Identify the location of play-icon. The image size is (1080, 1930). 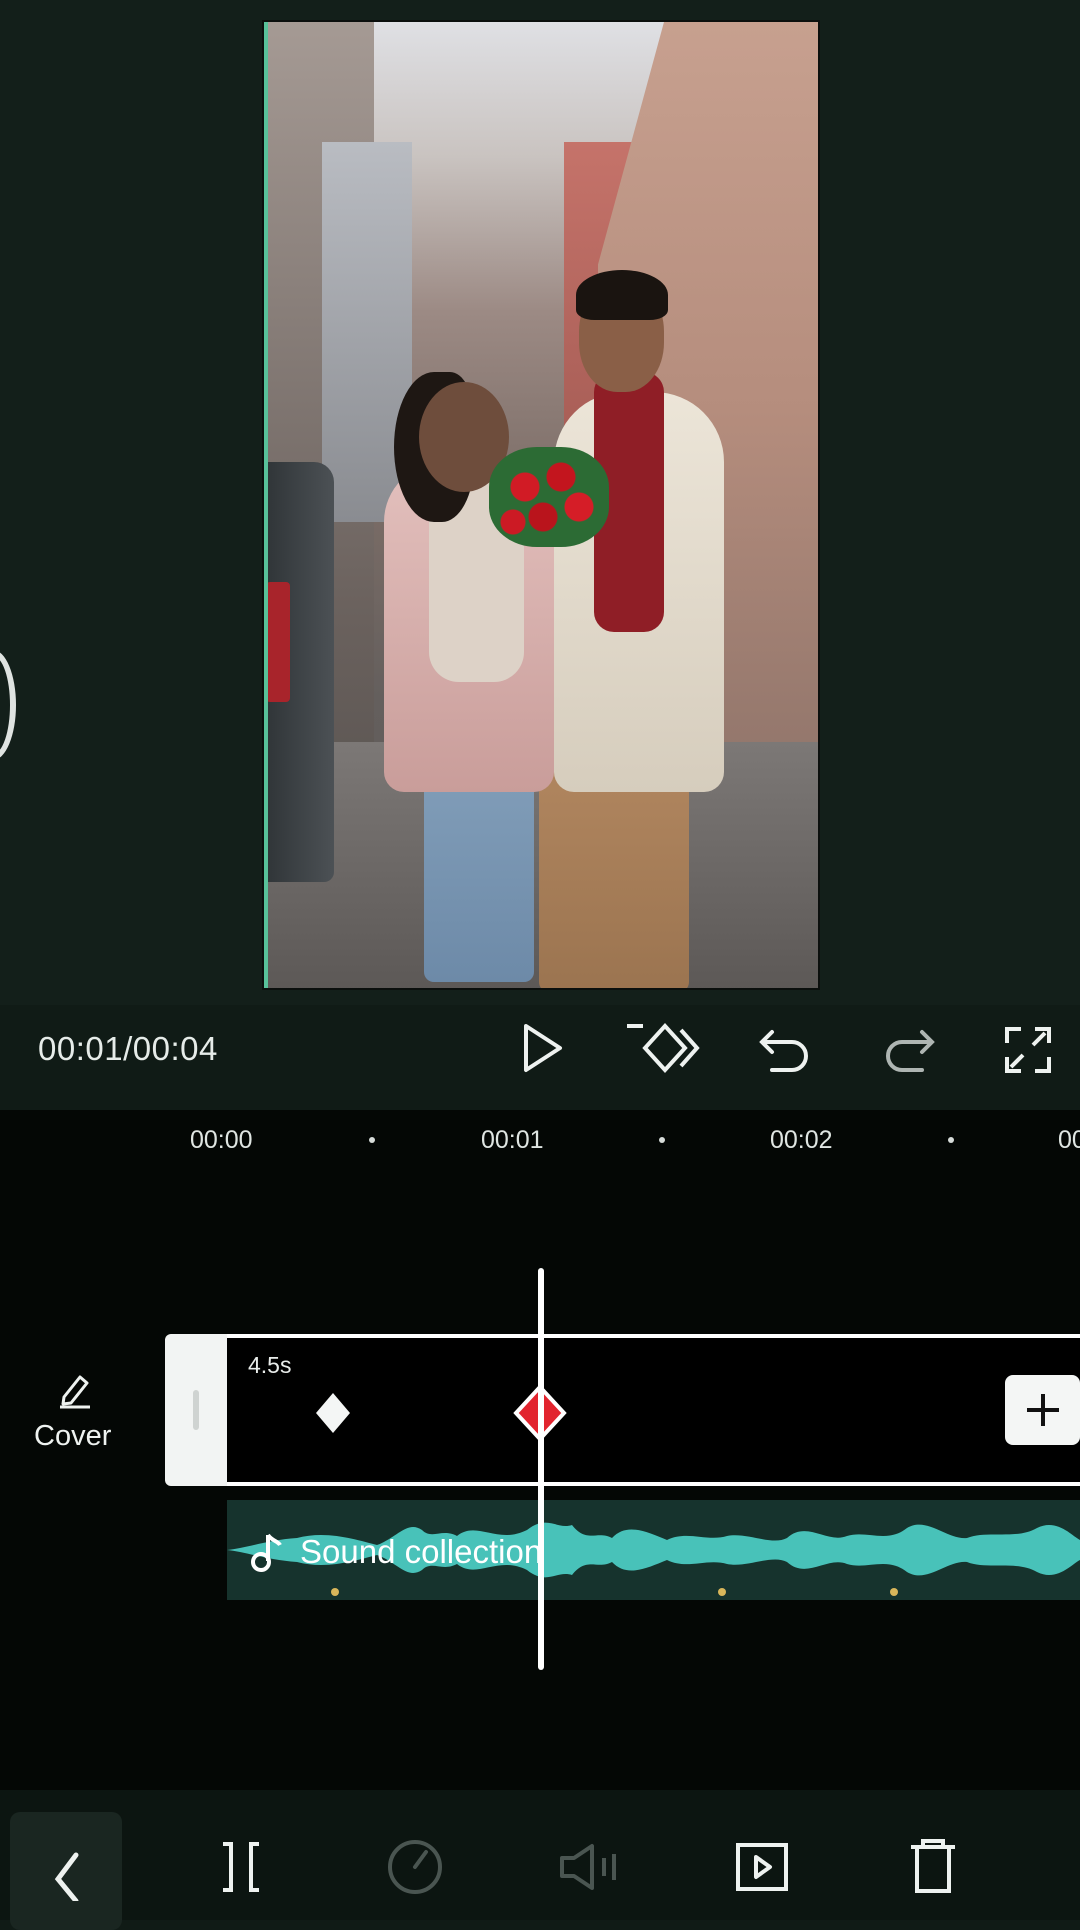
(543, 1048).